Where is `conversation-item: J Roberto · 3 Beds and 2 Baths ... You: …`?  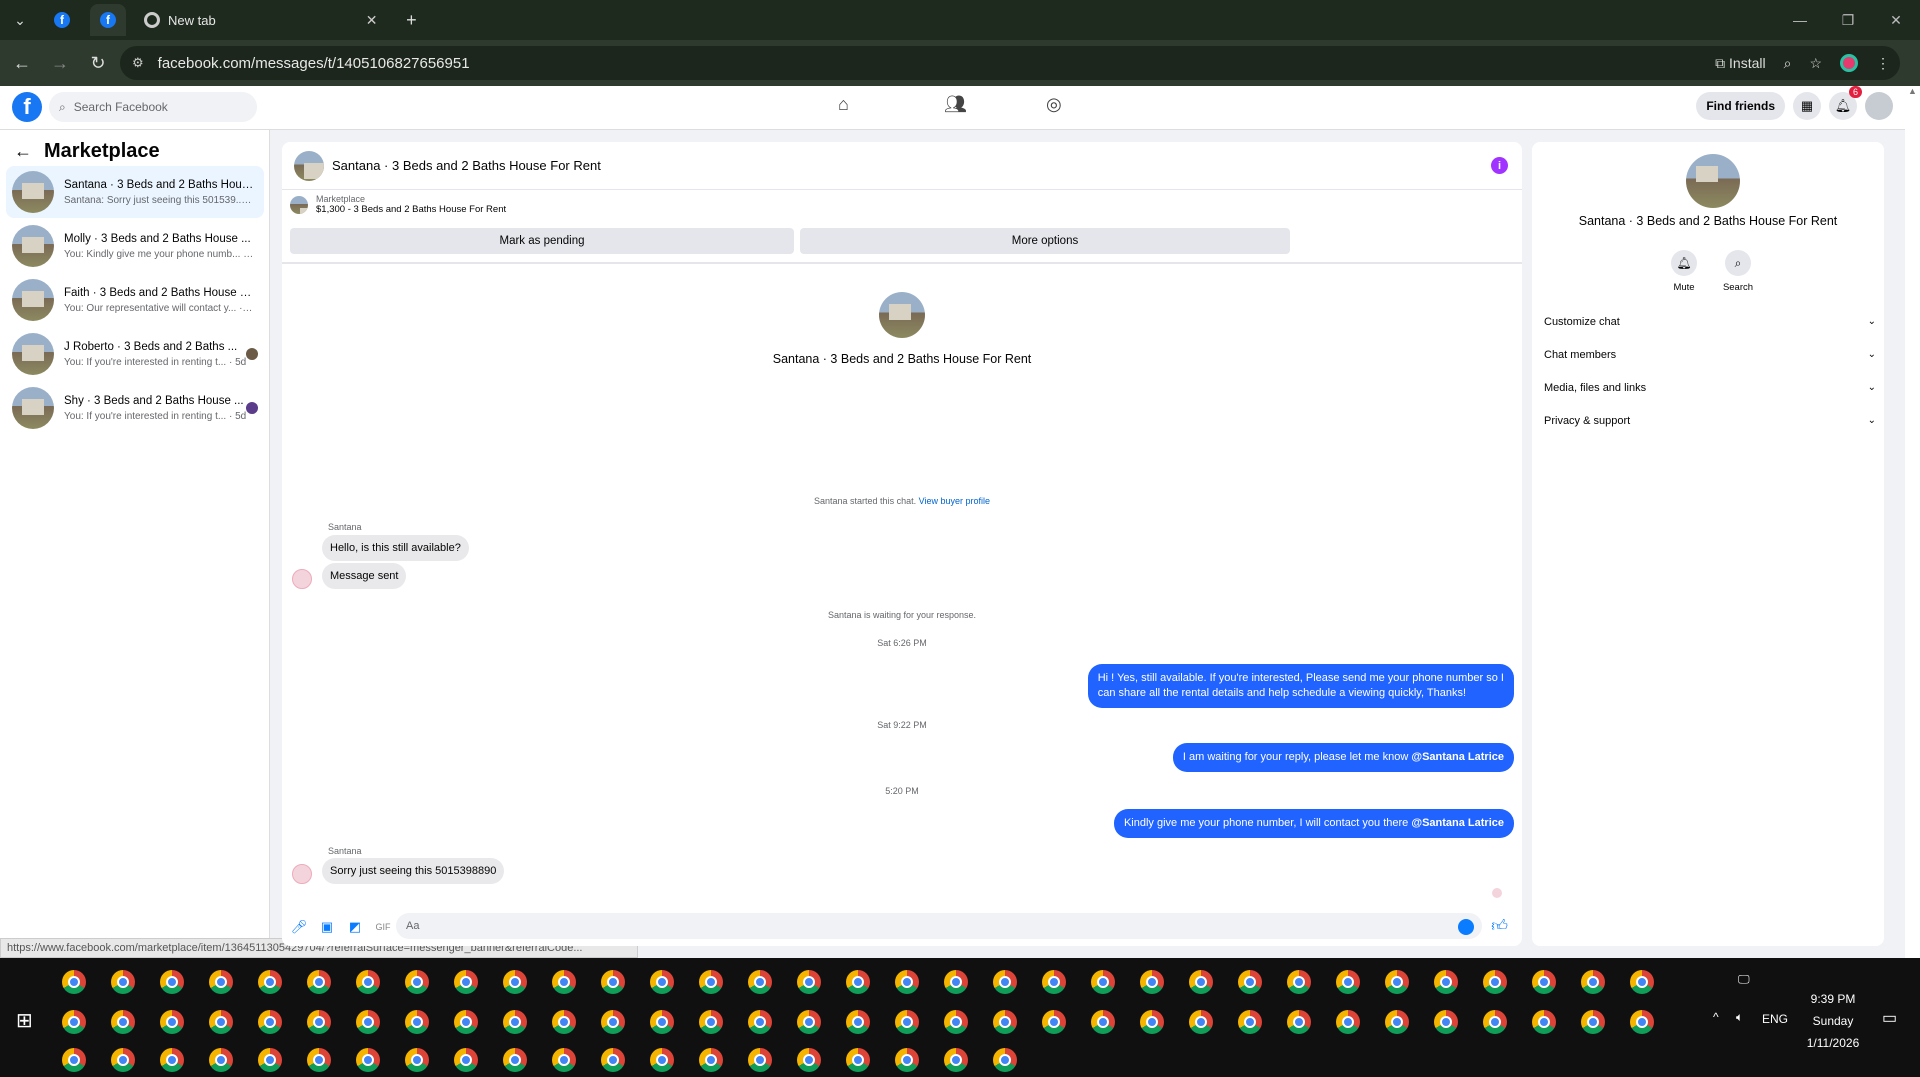
conversation-item: J Roberto · 3 Beds and 2 Baths ... You: … is located at coordinates (135, 354).